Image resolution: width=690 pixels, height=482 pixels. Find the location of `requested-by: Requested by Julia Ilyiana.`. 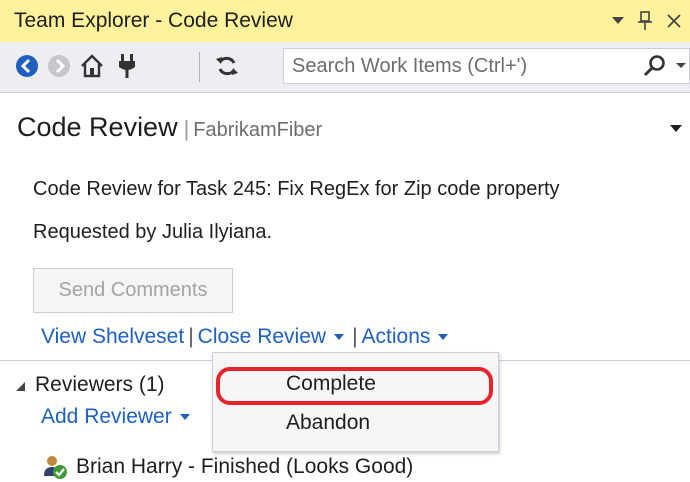

requested-by: Requested by Julia Ilyiana. is located at coordinates (153, 232).